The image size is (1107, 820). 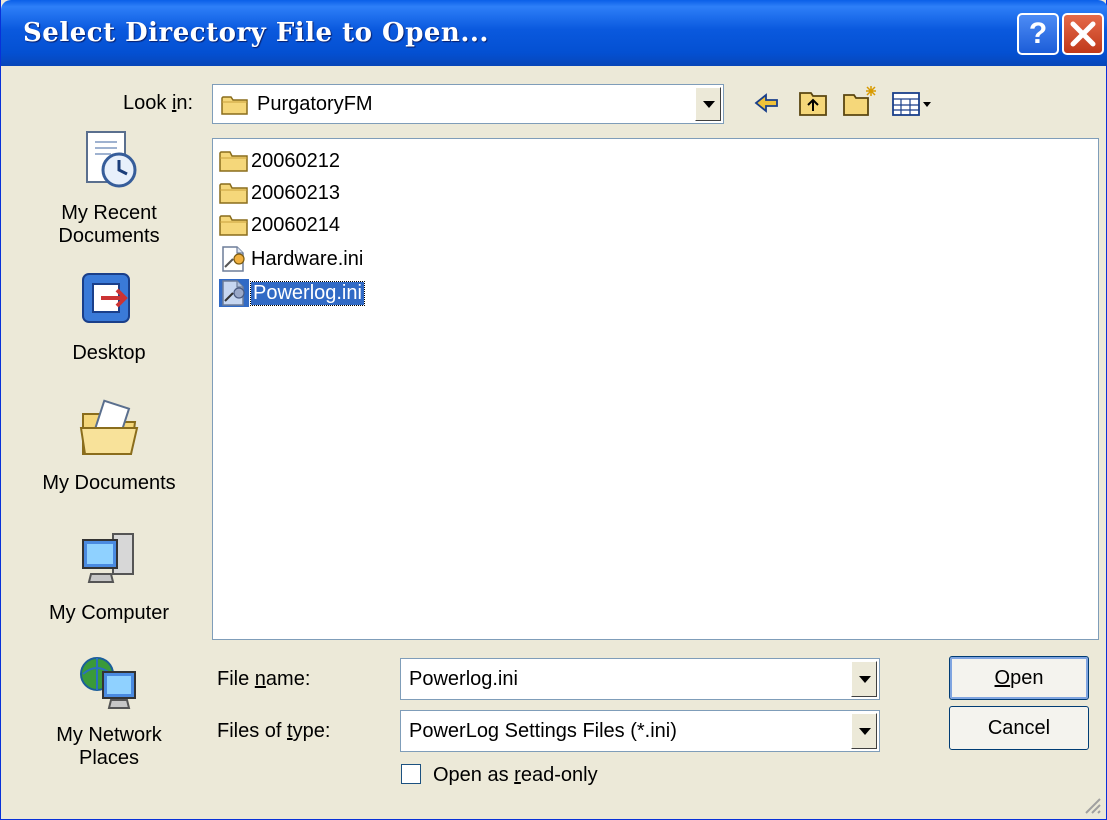 I want to click on place-label: My Computer, so click(x=109, y=613).